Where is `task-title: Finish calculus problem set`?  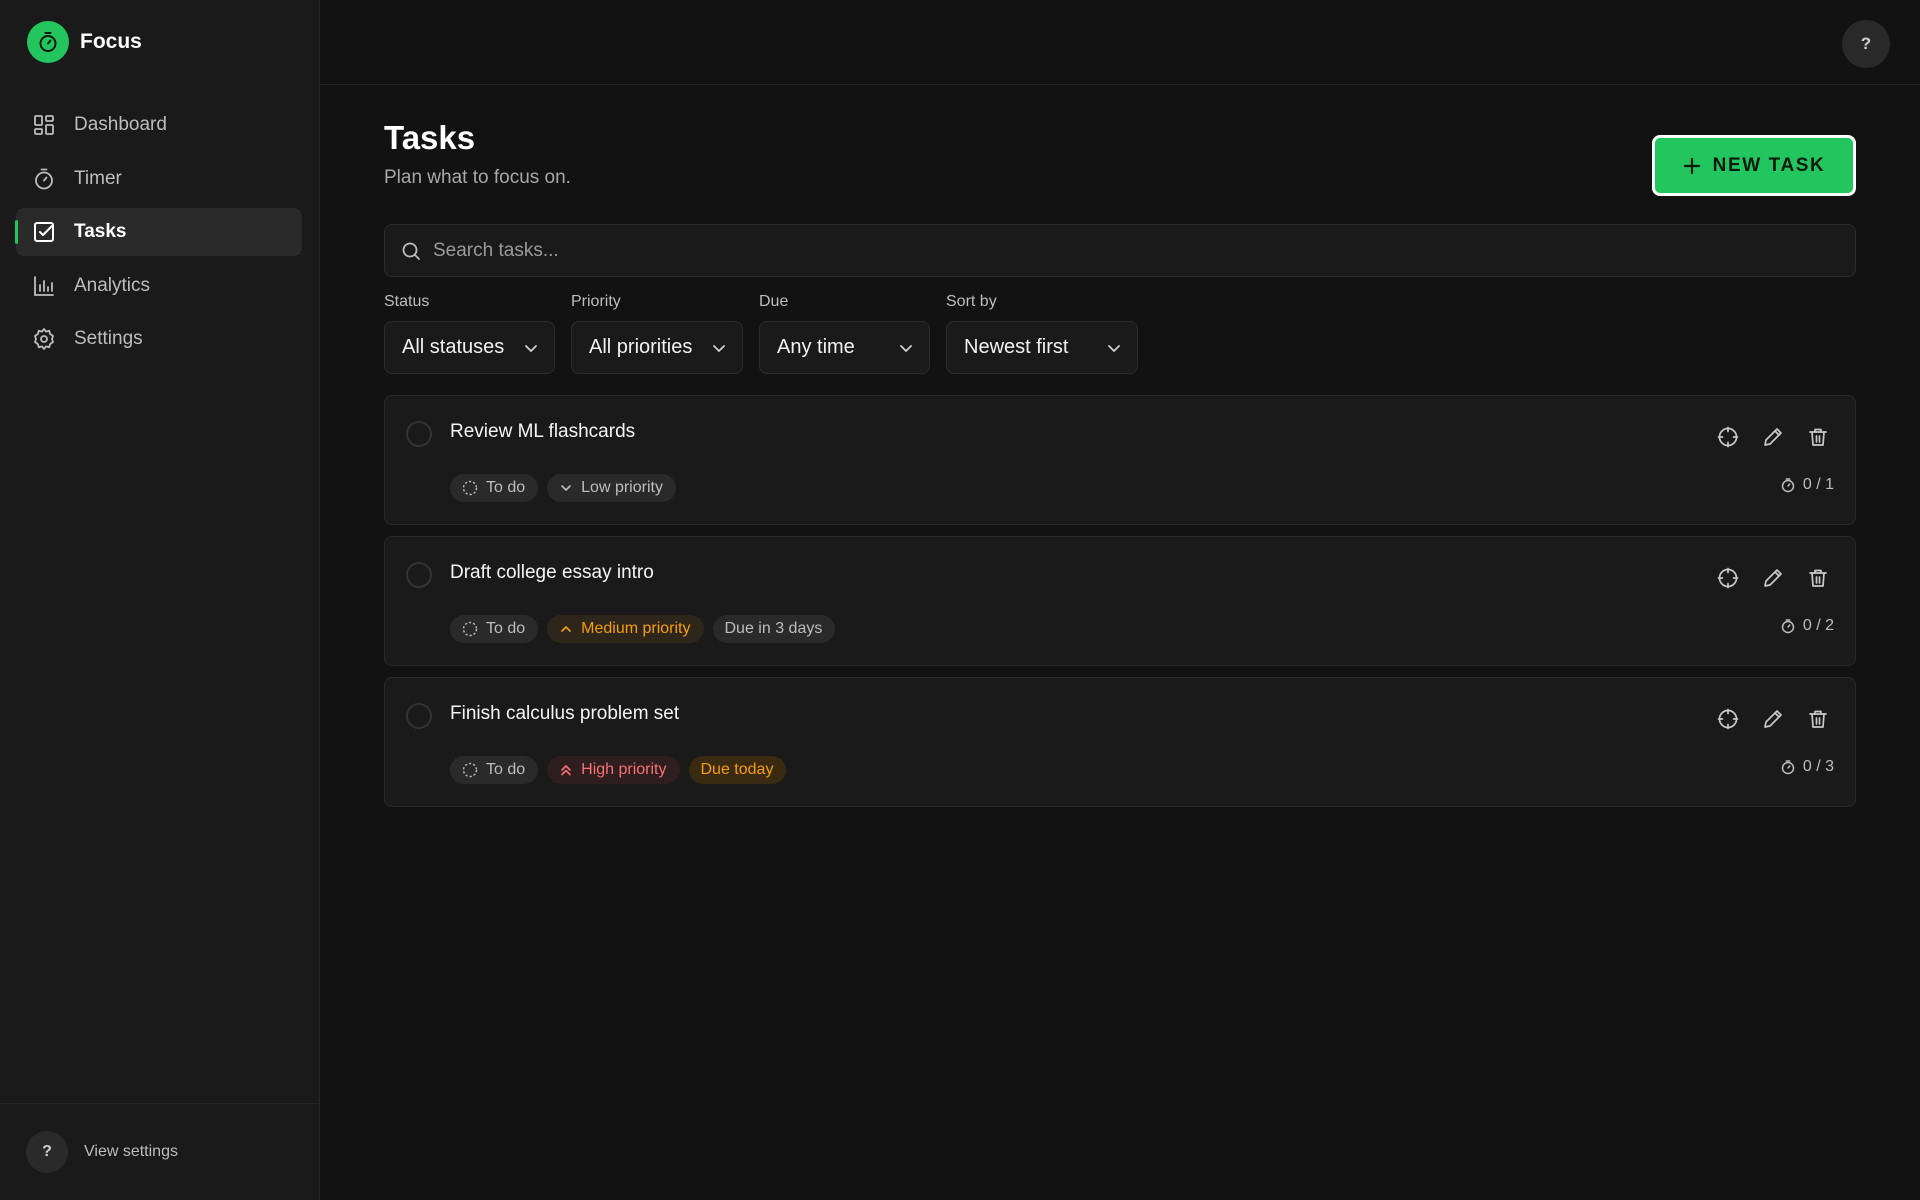
task-title: Finish calculus problem set is located at coordinates (565, 713).